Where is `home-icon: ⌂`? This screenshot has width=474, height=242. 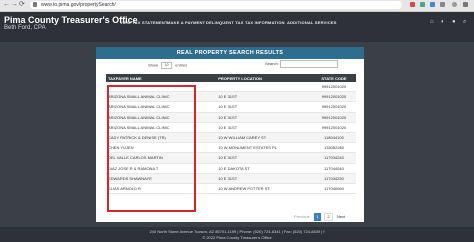 home-icon: ⌂ is located at coordinates (432, 22).